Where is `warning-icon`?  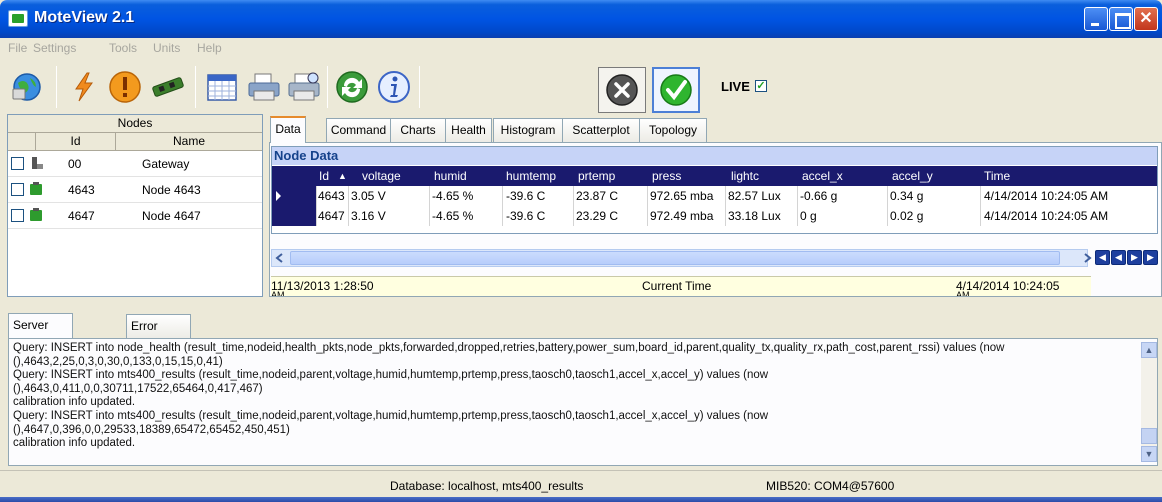
warning-icon is located at coordinates (125, 87).